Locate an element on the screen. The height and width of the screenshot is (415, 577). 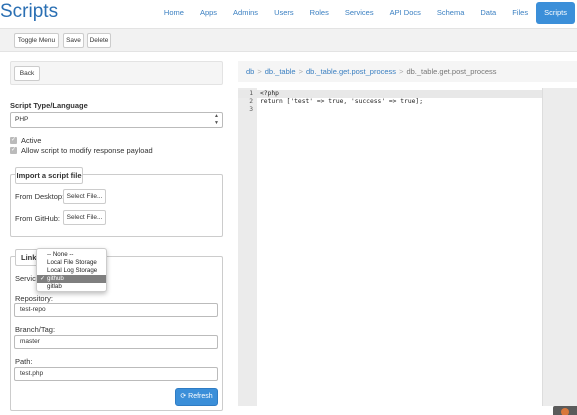
service-option-none: -- None -- is located at coordinates (71, 255).